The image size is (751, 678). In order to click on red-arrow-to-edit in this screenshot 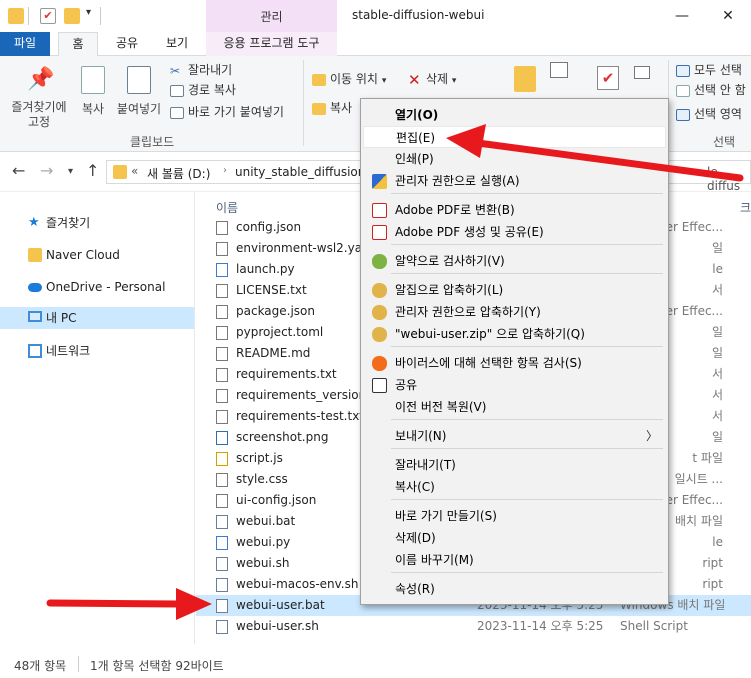, I will do `click(595, 153)`.